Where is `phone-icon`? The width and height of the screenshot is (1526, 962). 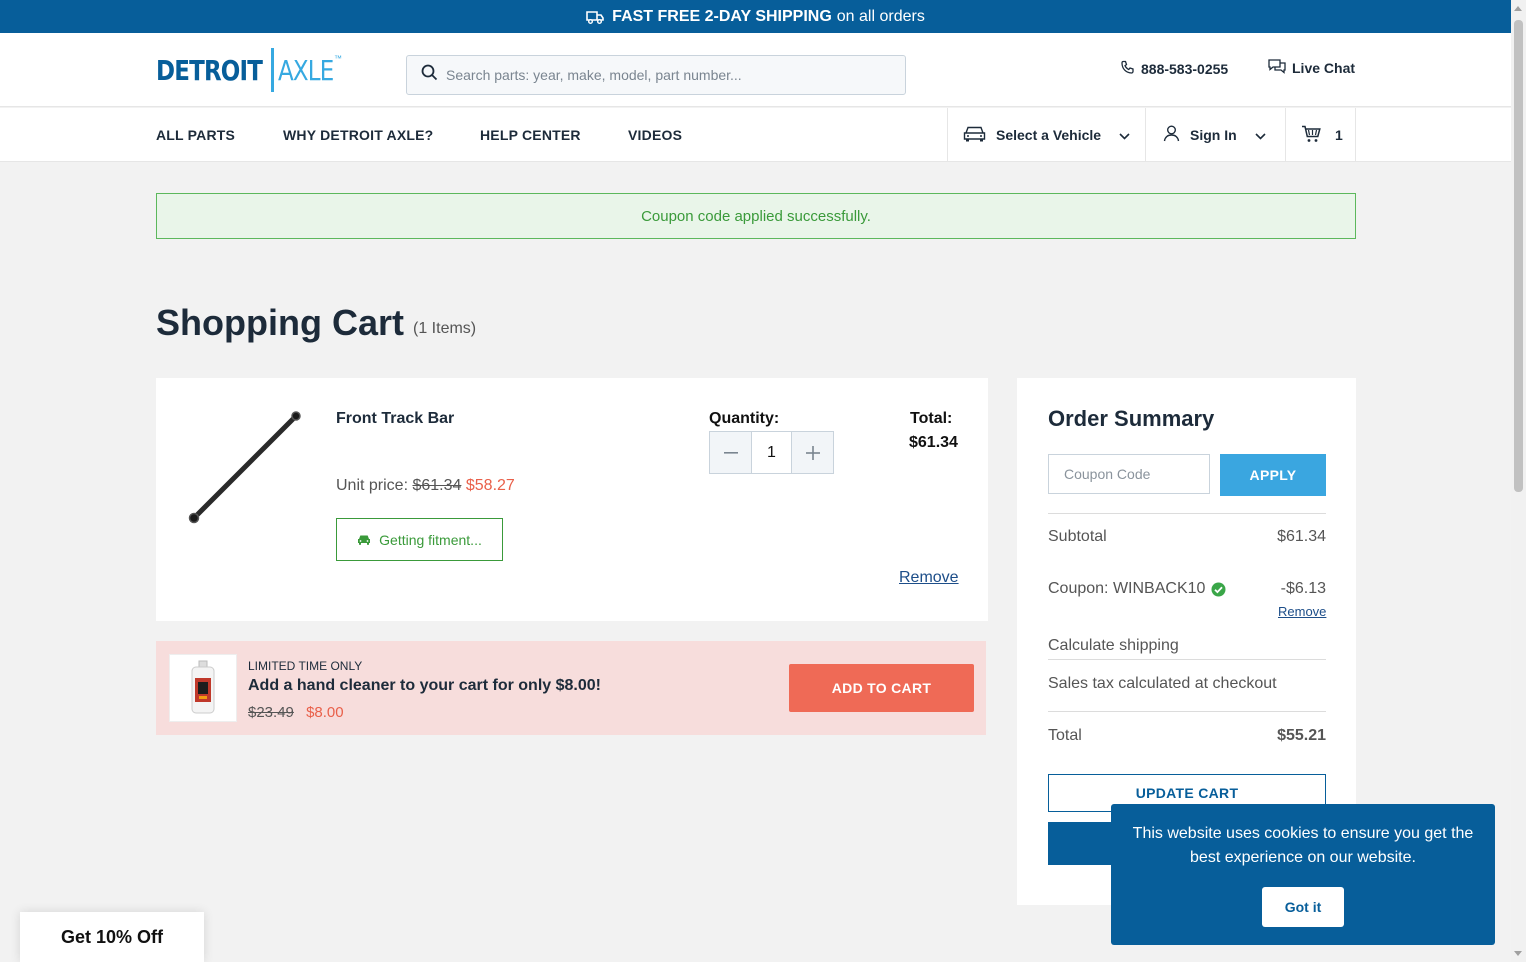
phone-icon is located at coordinates (1127, 69).